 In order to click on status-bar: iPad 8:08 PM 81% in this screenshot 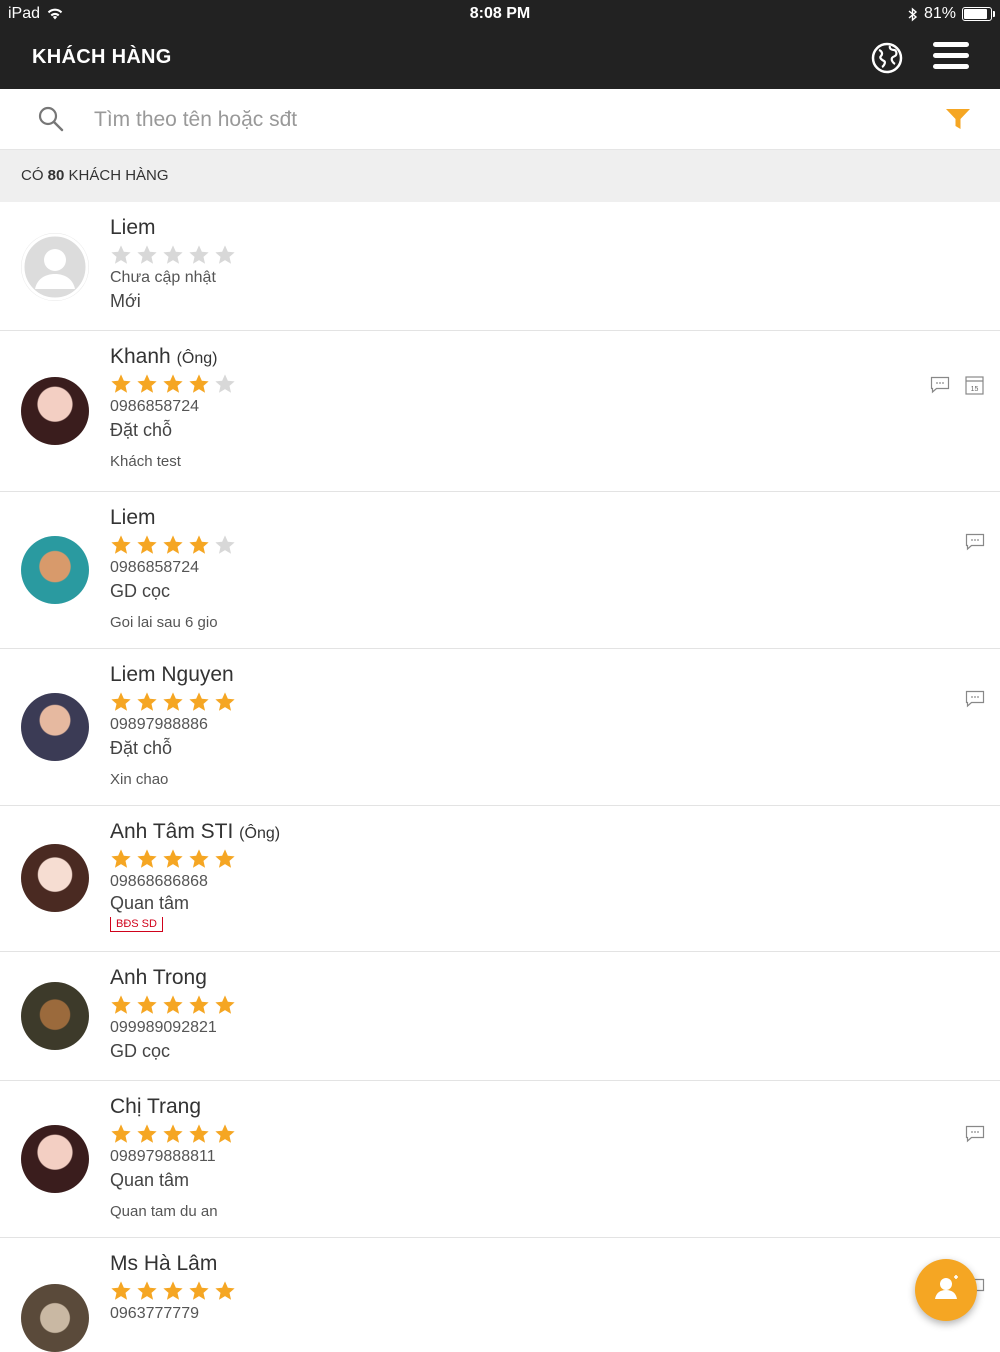, I will do `click(500, 14)`.